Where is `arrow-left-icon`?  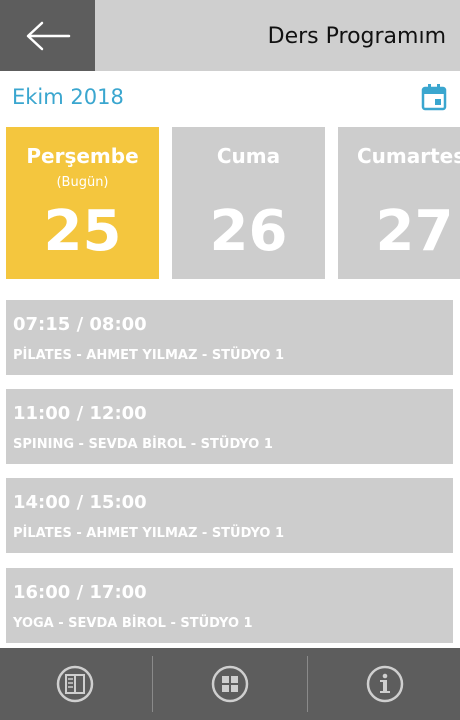 arrow-left-icon is located at coordinates (48, 35).